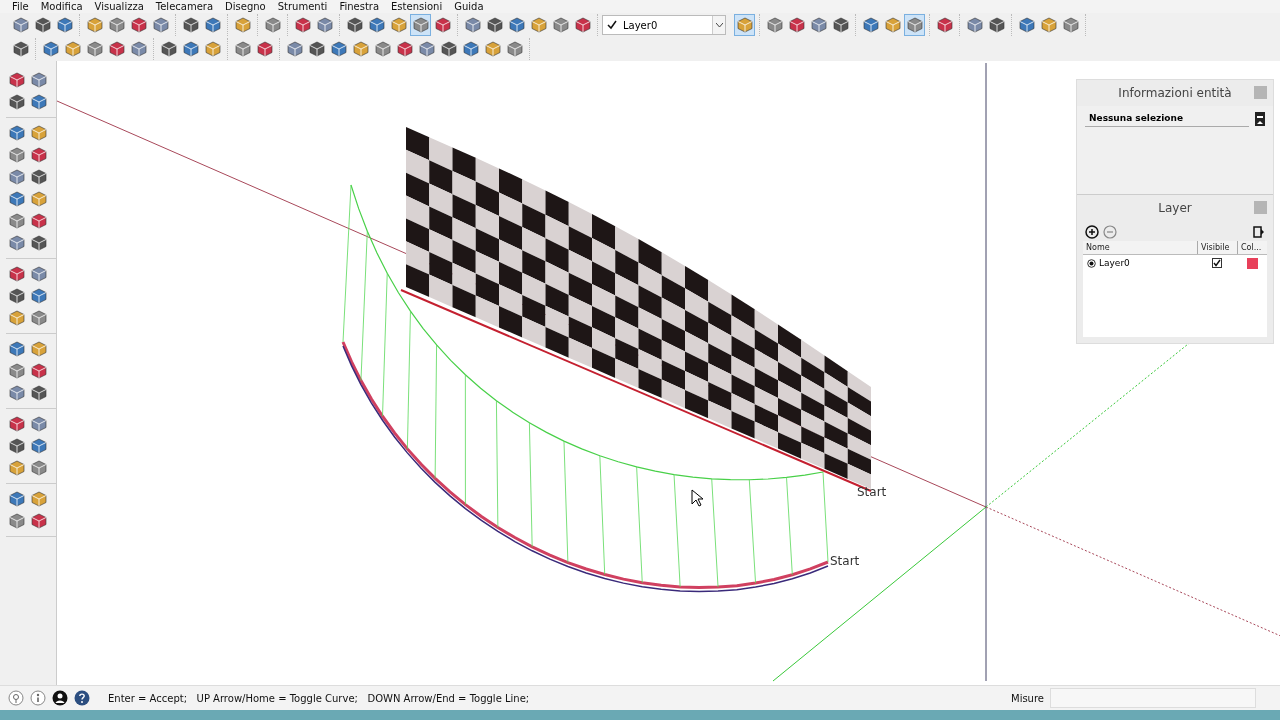 Image resolution: width=1280 pixels, height=720 pixels. What do you see at coordinates (245, 6) in the screenshot?
I see `menu-item: Disegno` at bounding box center [245, 6].